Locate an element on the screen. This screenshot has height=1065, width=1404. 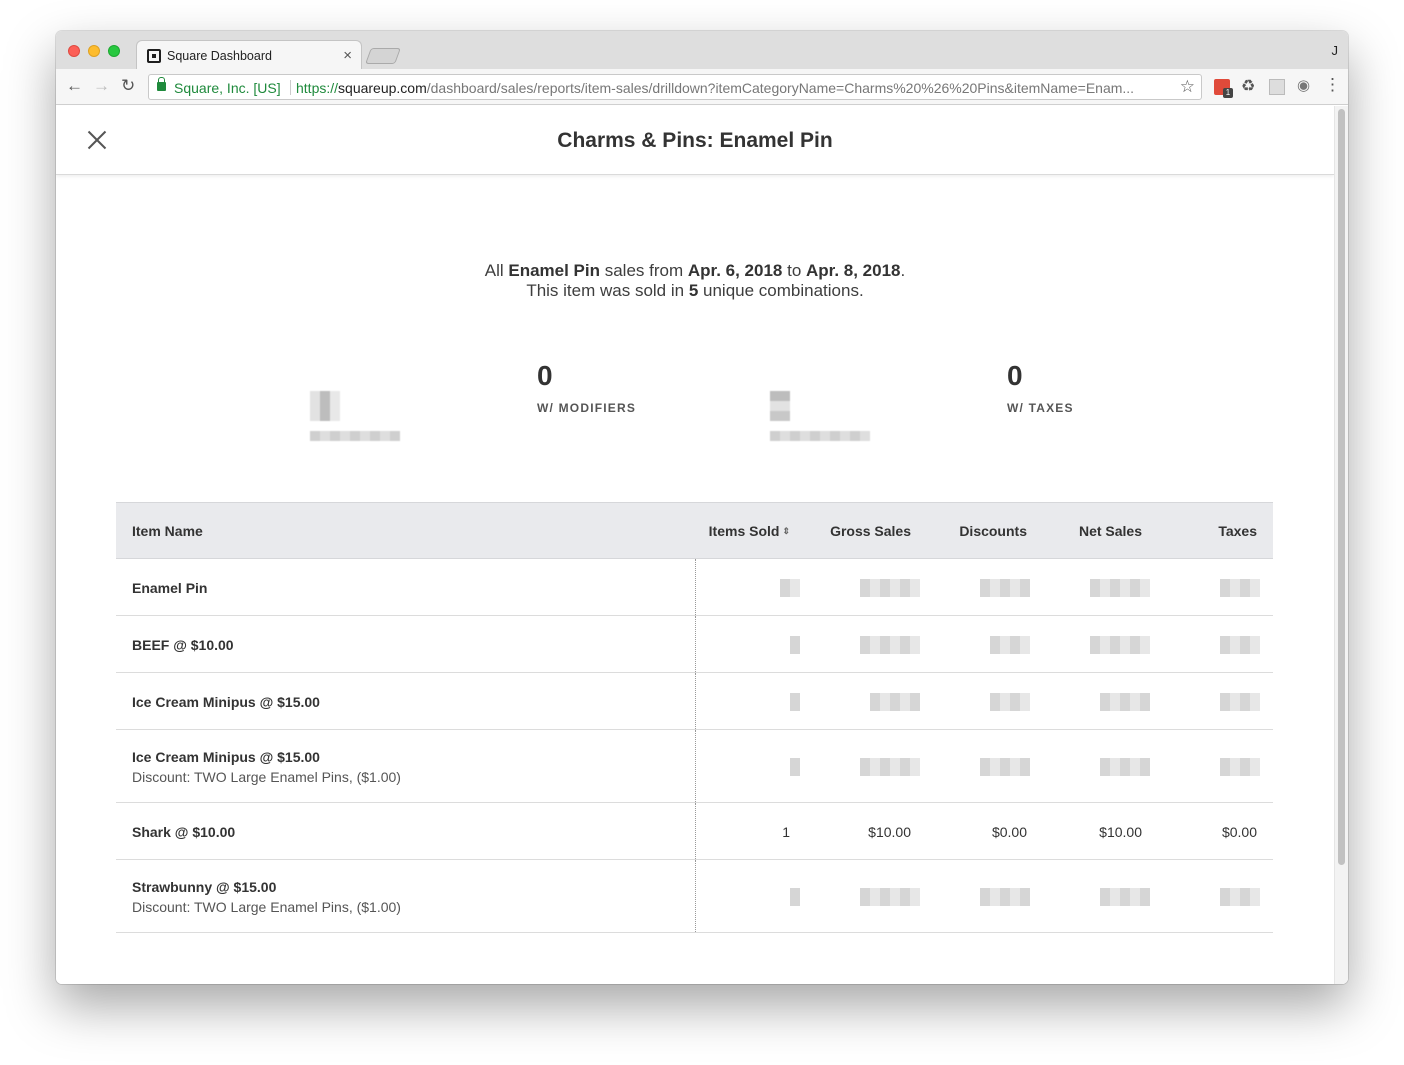
summary-text: . is located at coordinates (903, 270).